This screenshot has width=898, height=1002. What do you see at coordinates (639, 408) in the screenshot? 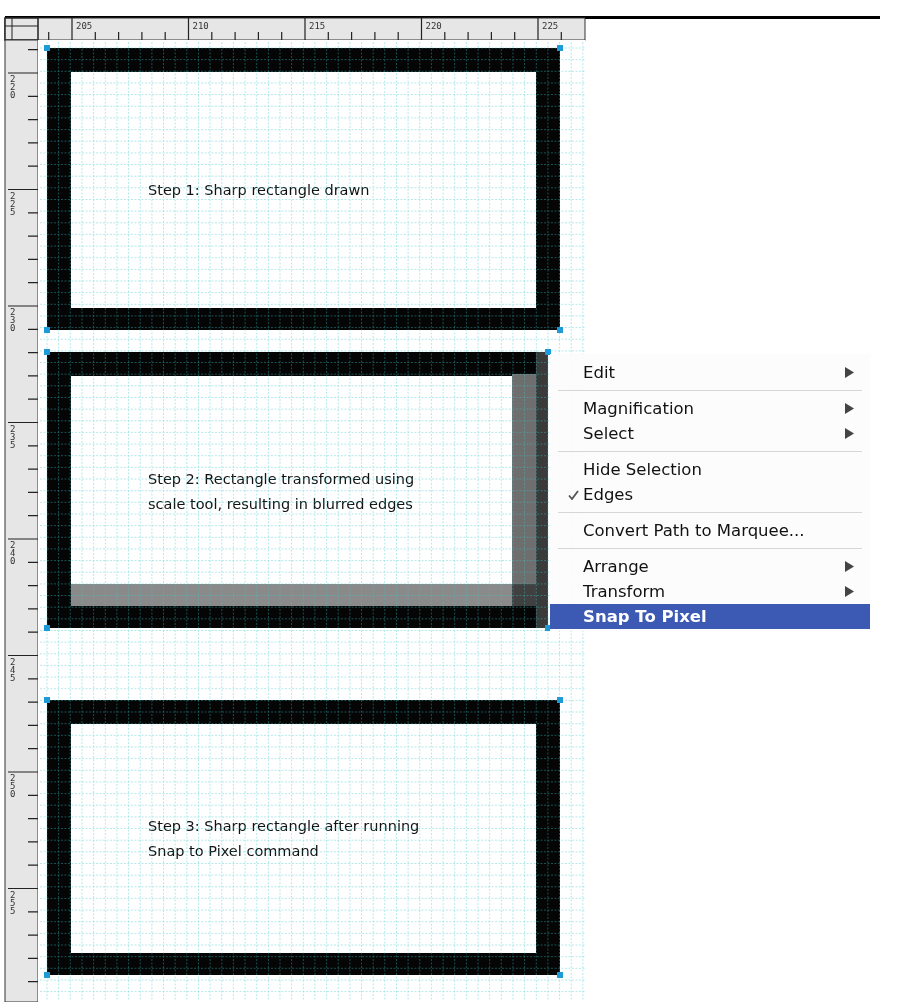
I see `menu-item-label: Magnification` at bounding box center [639, 408].